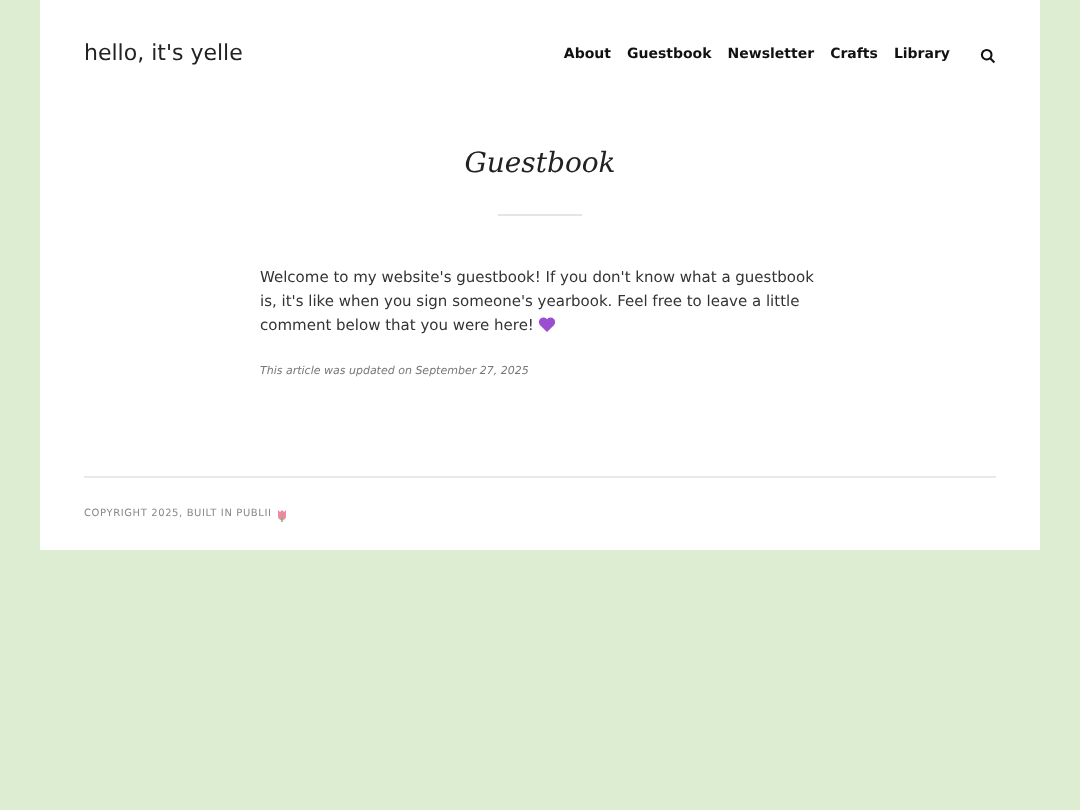 This screenshot has height=810, width=1080. Describe the element at coordinates (281, 516) in the screenshot. I see `flower-icon` at that location.